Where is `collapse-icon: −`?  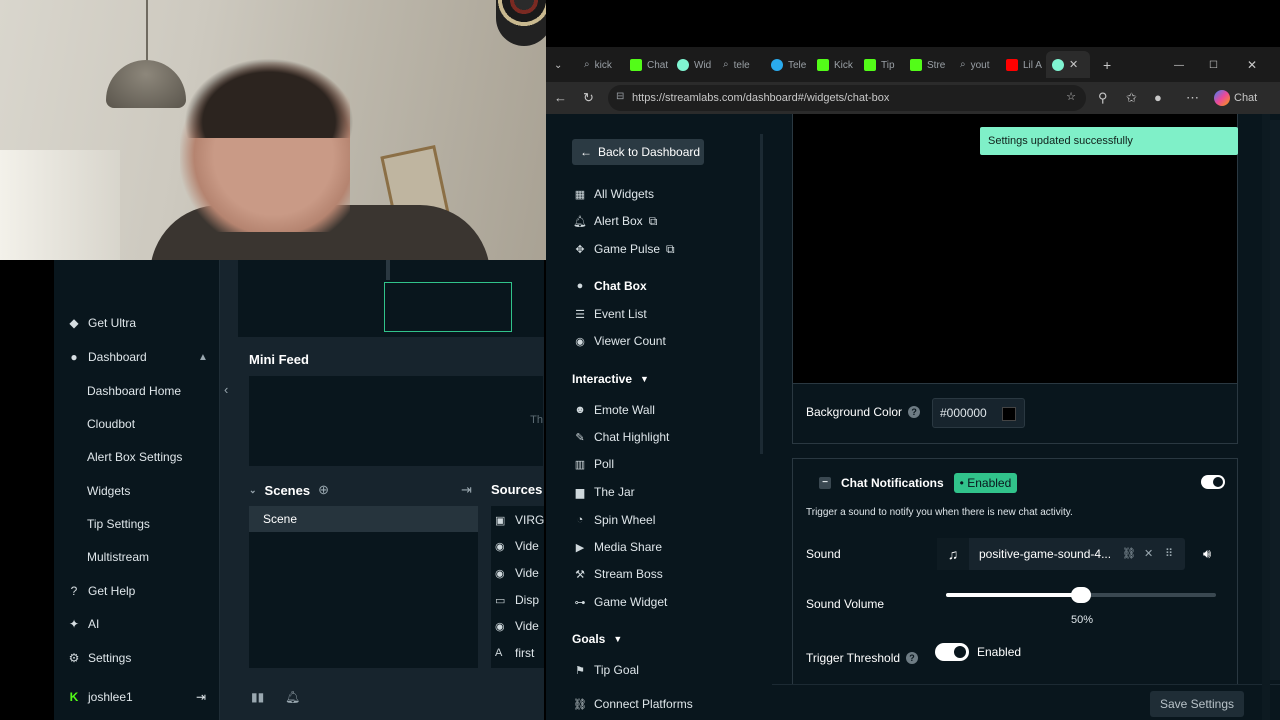
collapse-icon: − is located at coordinates (825, 483).